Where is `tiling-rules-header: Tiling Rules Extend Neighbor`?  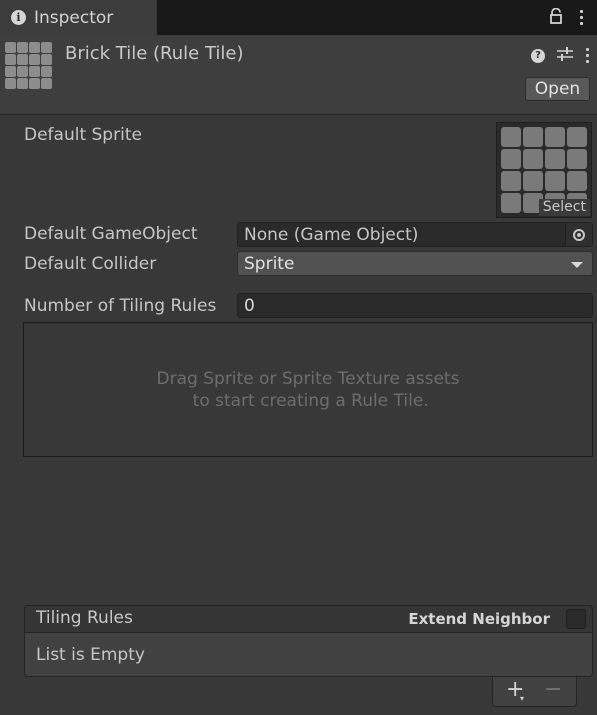
tiling-rules-header: Tiling Rules Extend Neighbor is located at coordinates (308, 619).